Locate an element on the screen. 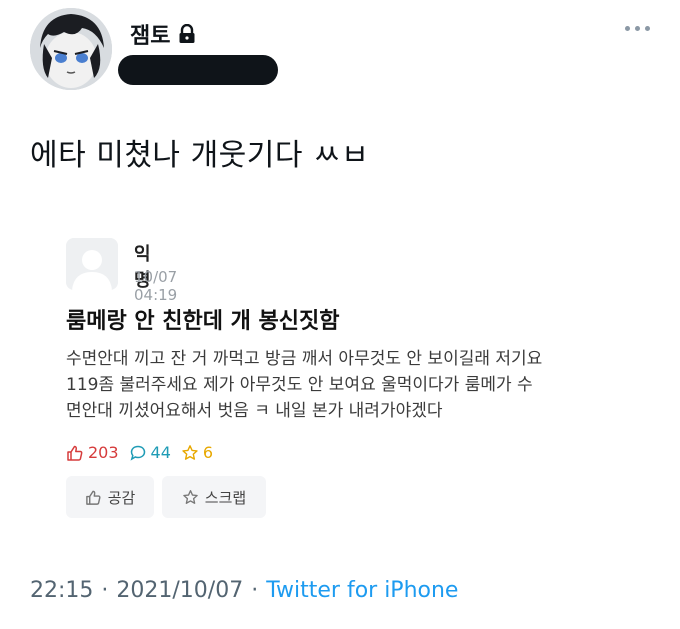 The height and width of the screenshot is (629, 680). display-name: 잼토 is located at coordinates (163, 34).